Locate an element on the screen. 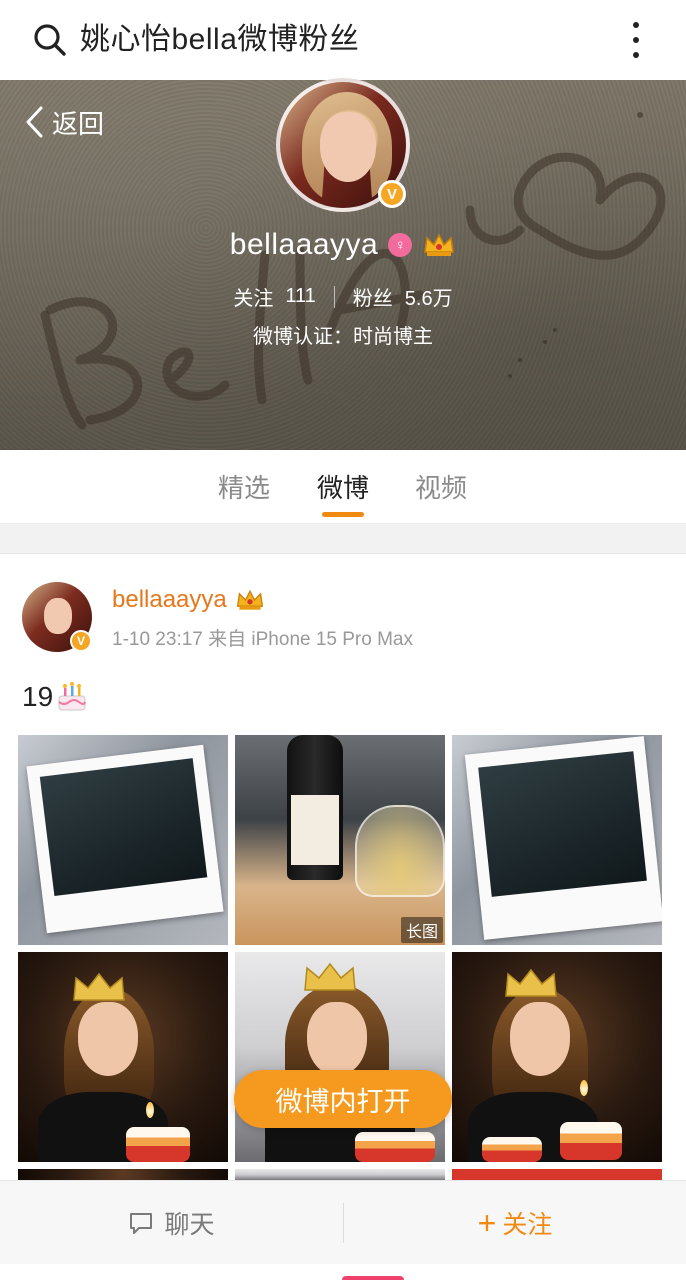 This screenshot has height=1280, width=686. following-count: 111 is located at coordinates (300, 296).